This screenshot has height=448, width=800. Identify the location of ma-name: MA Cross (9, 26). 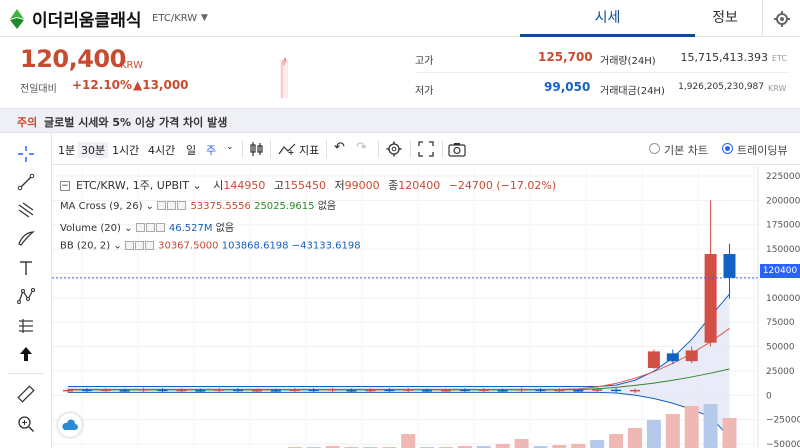
(101, 206).